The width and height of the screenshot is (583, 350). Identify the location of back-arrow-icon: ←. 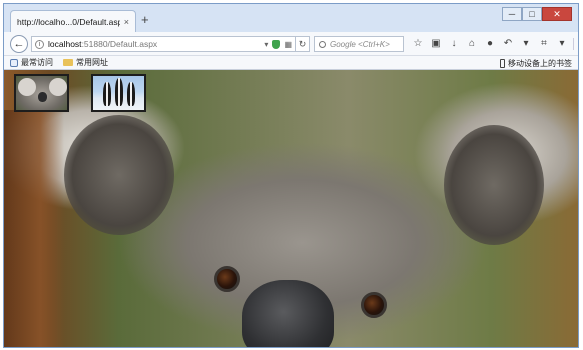
(19, 44).